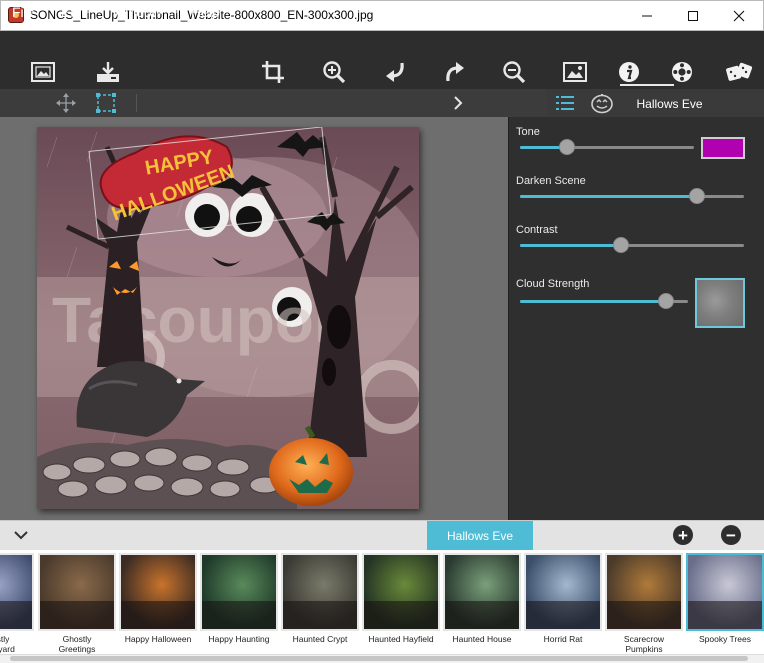 This screenshot has height=663, width=764. What do you see at coordinates (608, 196) in the screenshot?
I see `darken-track-fill` at bounding box center [608, 196].